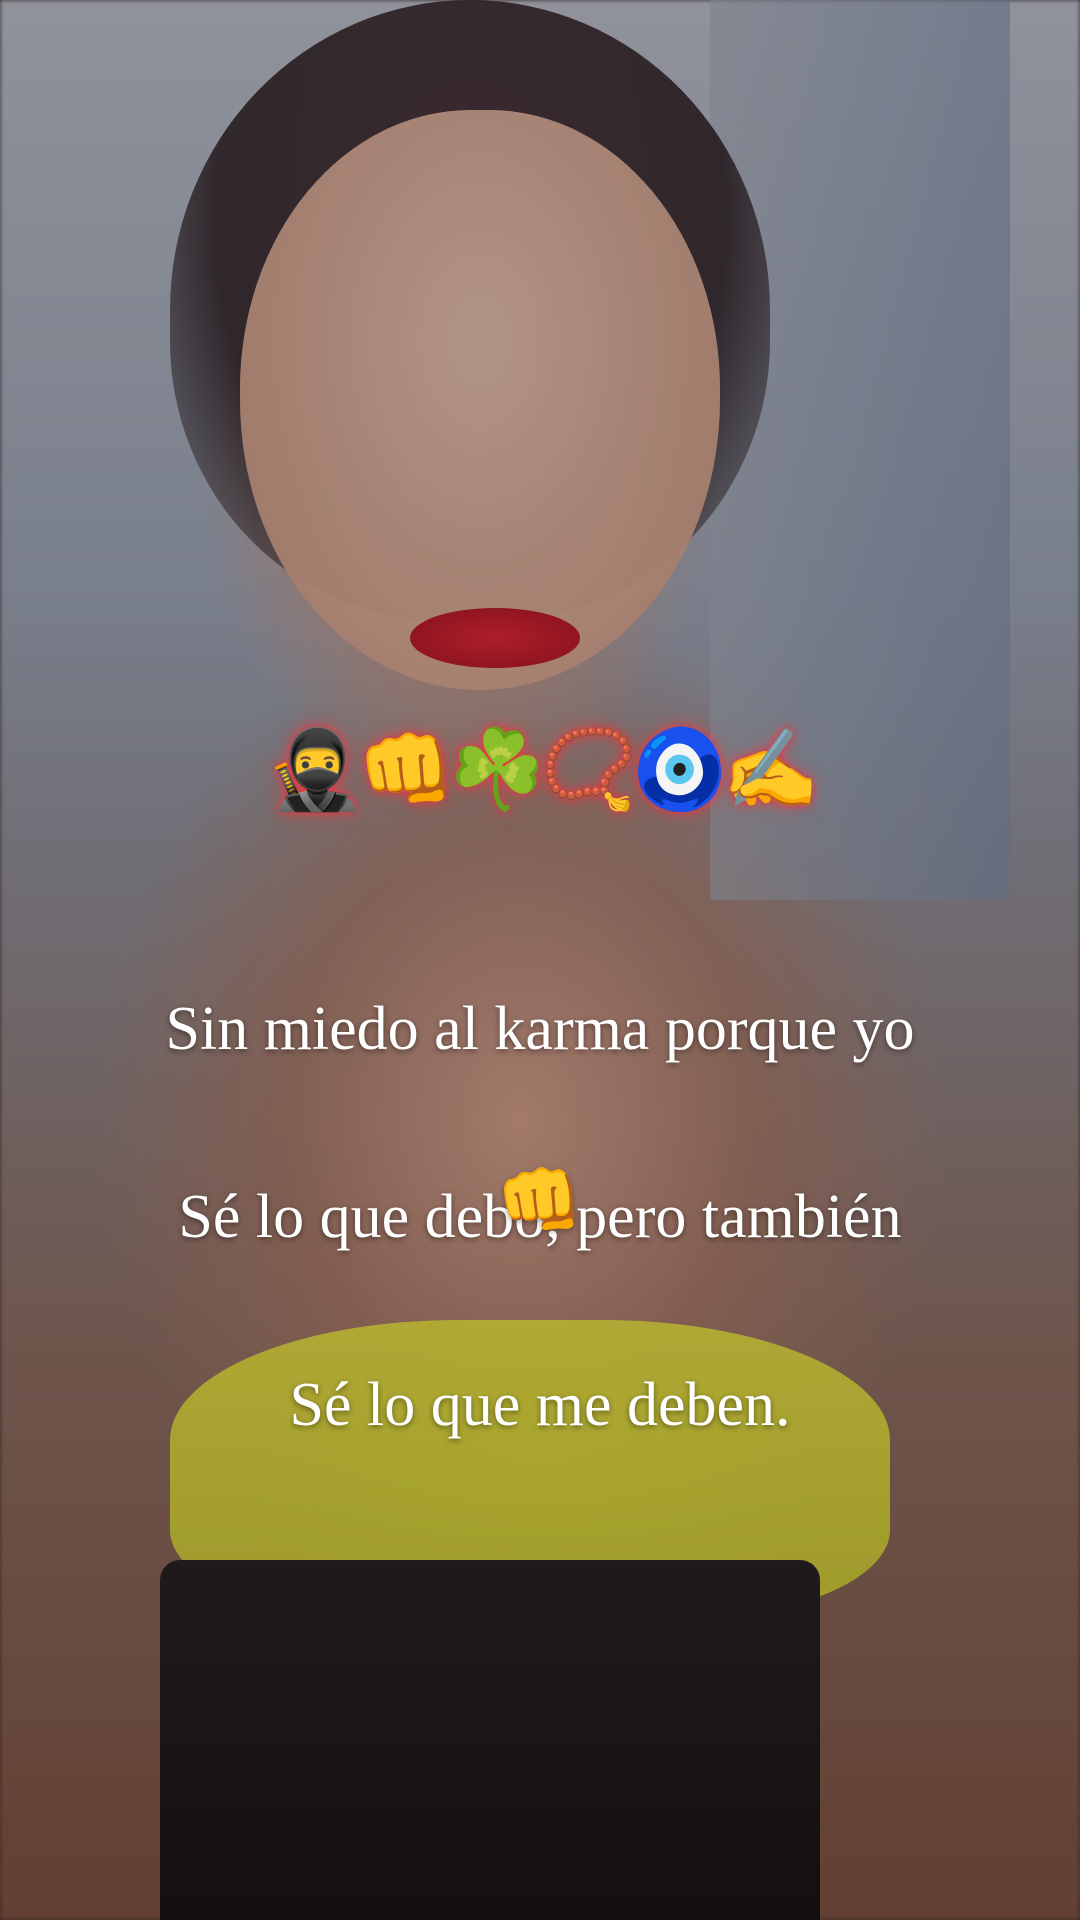 This screenshot has height=1920, width=1080. What do you see at coordinates (543, 770) in the screenshot?
I see `emoji-row-icon: 🥷👊☘️📿🧿✍️` at bounding box center [543, 770].